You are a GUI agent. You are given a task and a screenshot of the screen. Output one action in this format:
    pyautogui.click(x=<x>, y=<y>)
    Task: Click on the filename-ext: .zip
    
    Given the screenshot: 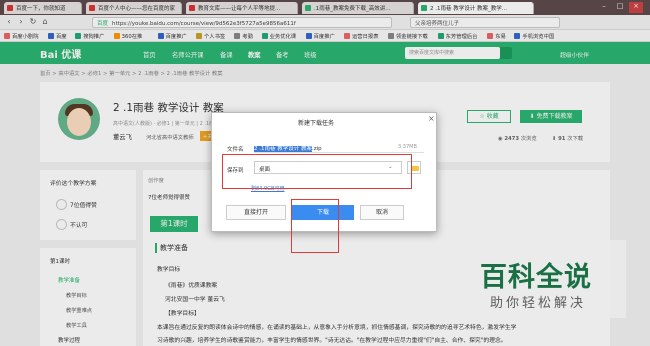 What is the action you would take?
    pyautogui.click(x=317, y=149)
    